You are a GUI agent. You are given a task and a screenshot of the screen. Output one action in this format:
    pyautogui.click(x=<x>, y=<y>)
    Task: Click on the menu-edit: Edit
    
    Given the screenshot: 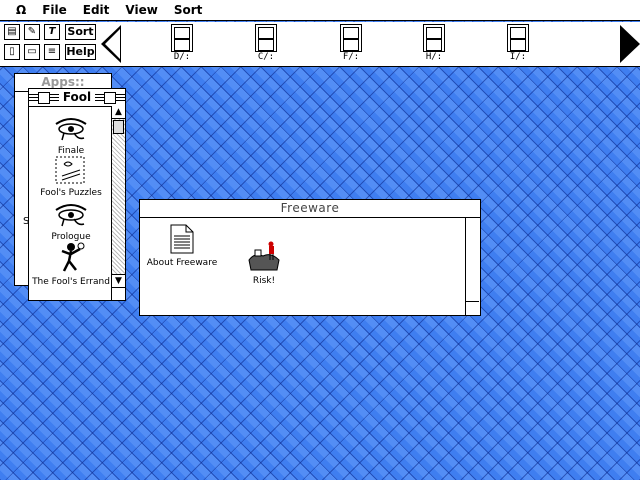 What is the action you would take?
    pyautogui.click(x=96, y=10)
    